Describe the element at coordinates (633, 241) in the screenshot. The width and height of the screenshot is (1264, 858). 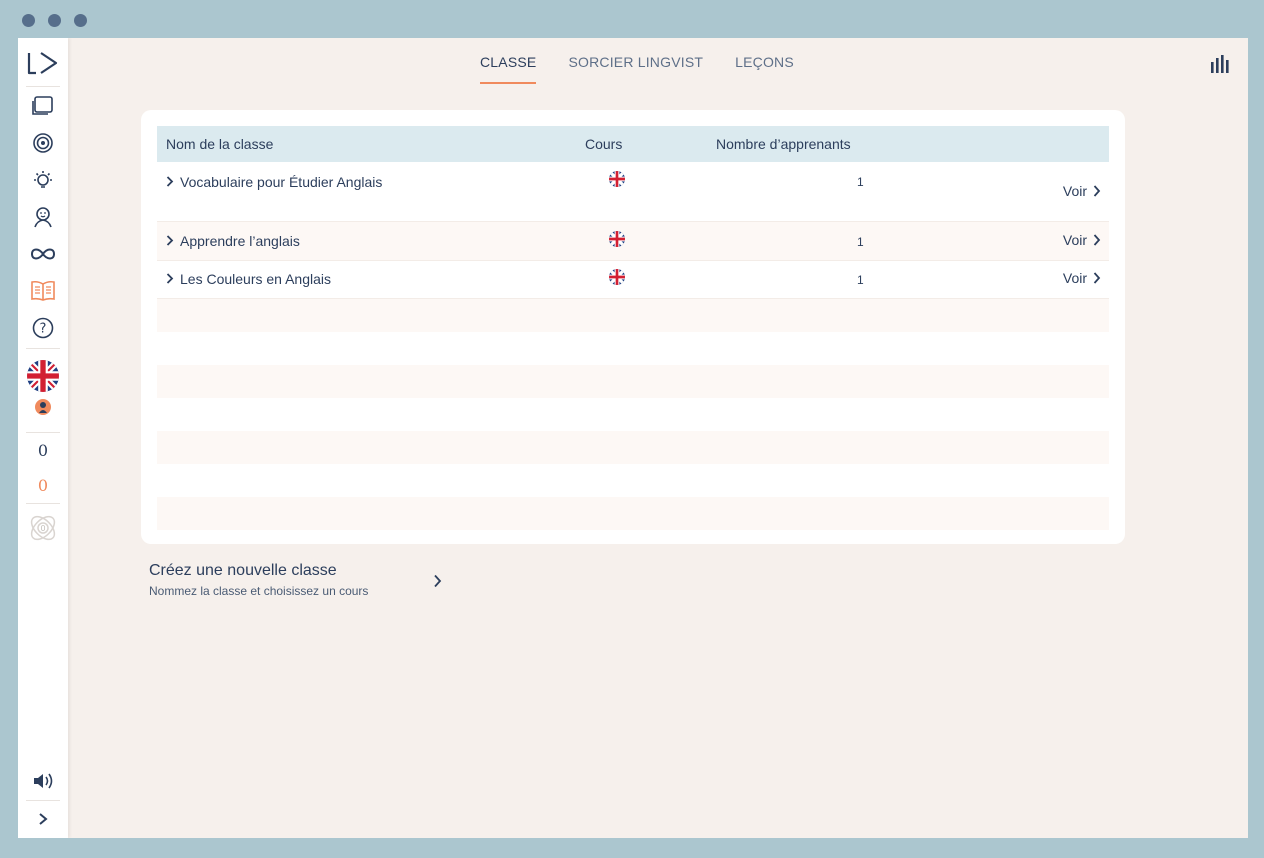
I see `table-row: Apprendre l’anglais 1 Voir` at that location.